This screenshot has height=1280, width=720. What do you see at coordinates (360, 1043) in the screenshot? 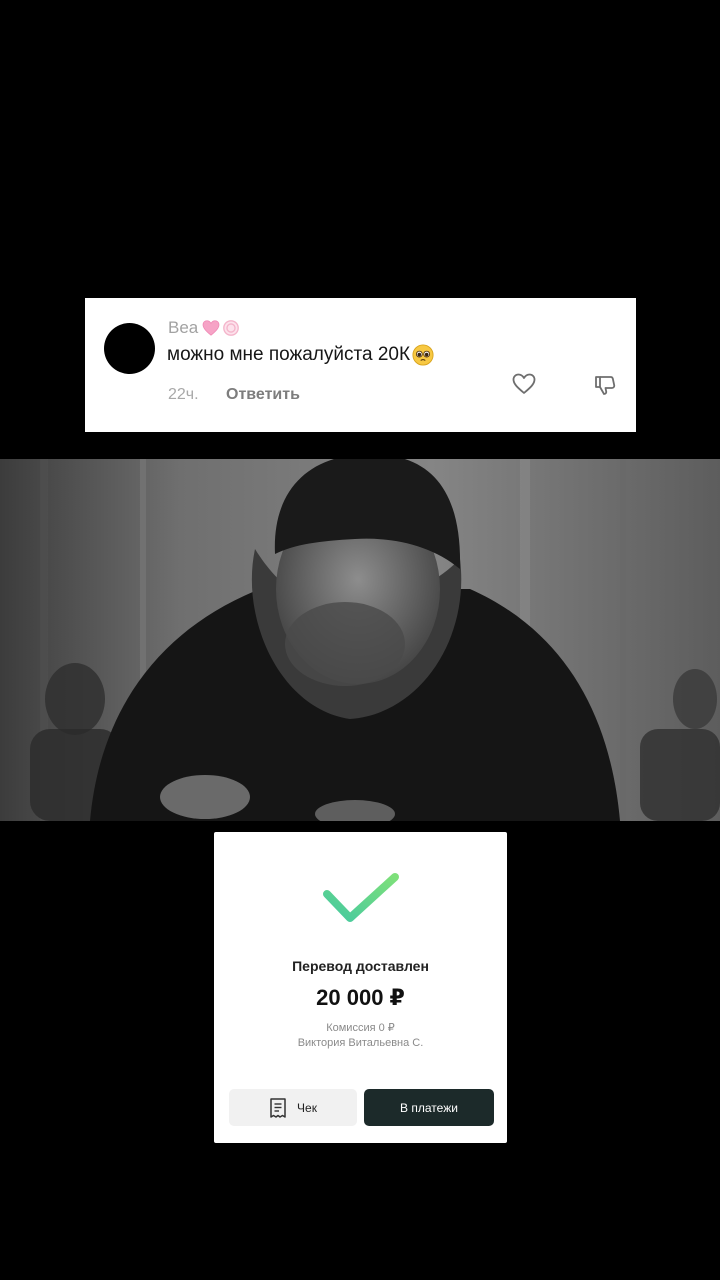
I see `transfer-recipient: Виктория Витальевна С.` at bounding box center [360, 1043].